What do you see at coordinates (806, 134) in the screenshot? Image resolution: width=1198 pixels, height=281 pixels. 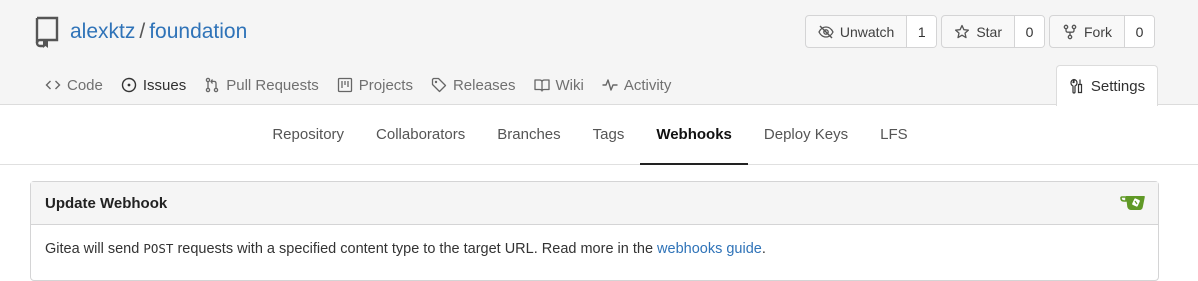 I see `subnav-deploy-keys: Deploy Keys` at bounding box center [806, 134].